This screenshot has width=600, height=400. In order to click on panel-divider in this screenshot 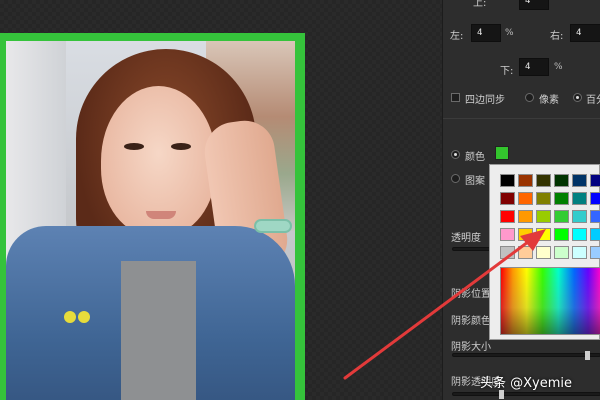, I will do `click(521, 118)`.